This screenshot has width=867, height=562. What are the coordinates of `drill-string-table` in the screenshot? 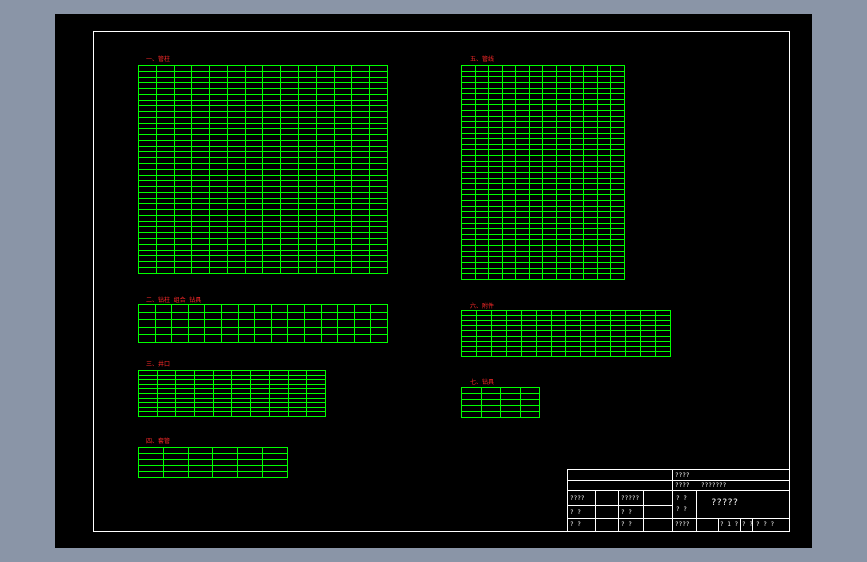 It's located at (263, 323).